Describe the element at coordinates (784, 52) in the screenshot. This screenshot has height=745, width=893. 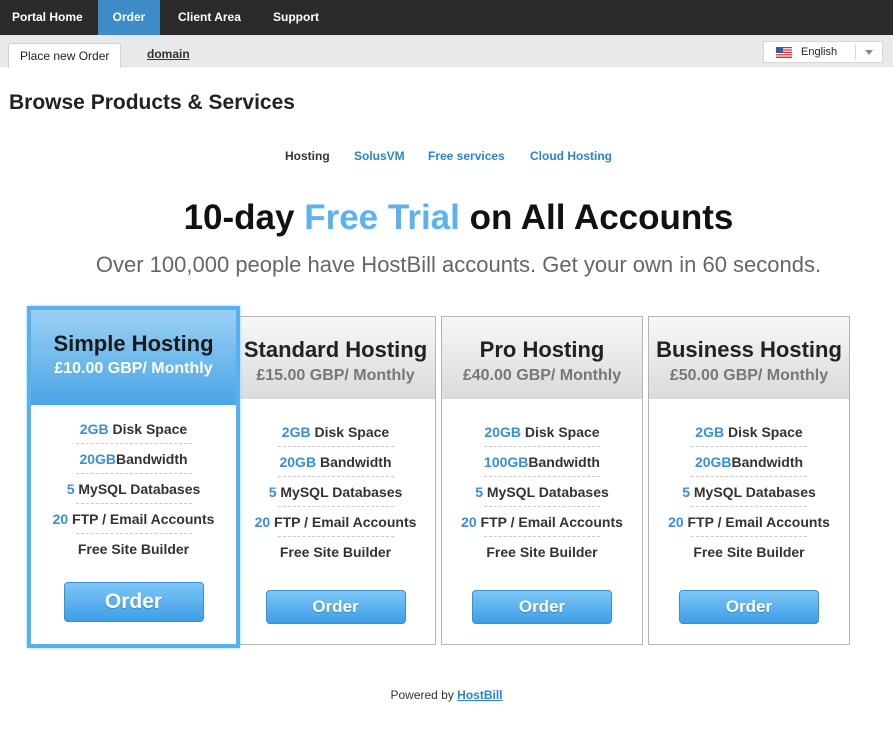
I see `us-flag-icon` at that location.